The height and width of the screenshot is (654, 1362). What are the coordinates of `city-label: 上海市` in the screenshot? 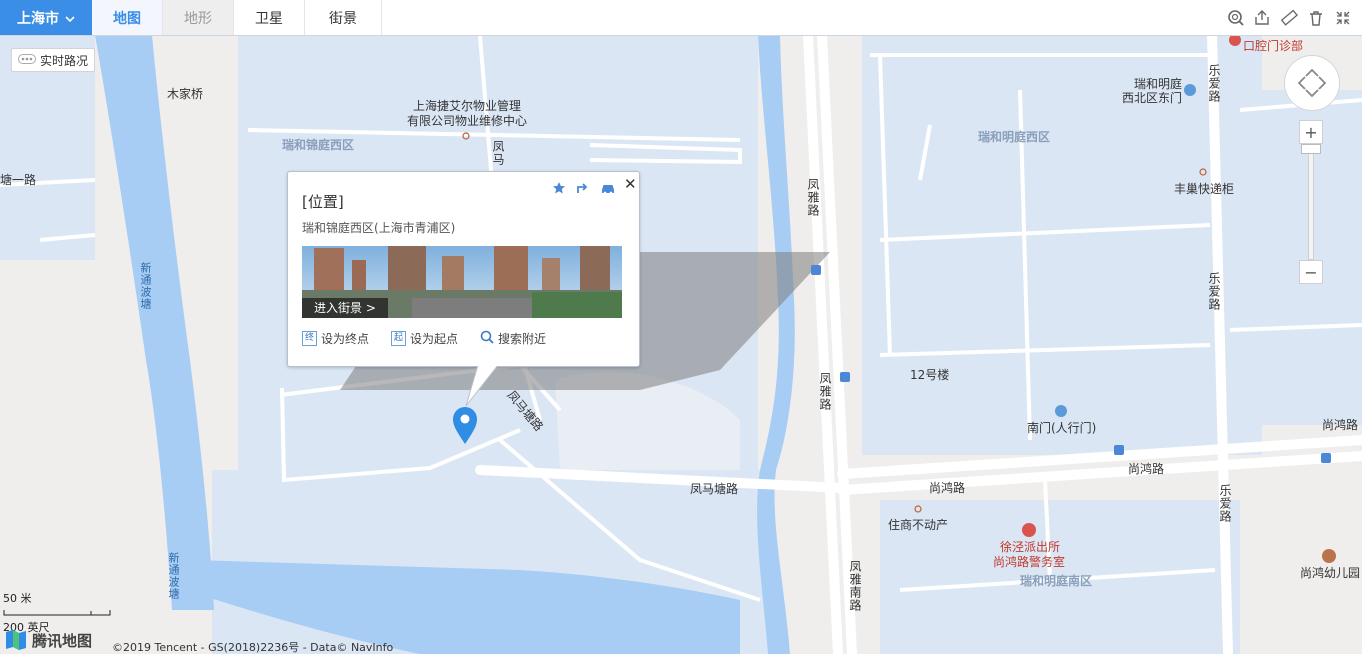 It's located at (38, 18).